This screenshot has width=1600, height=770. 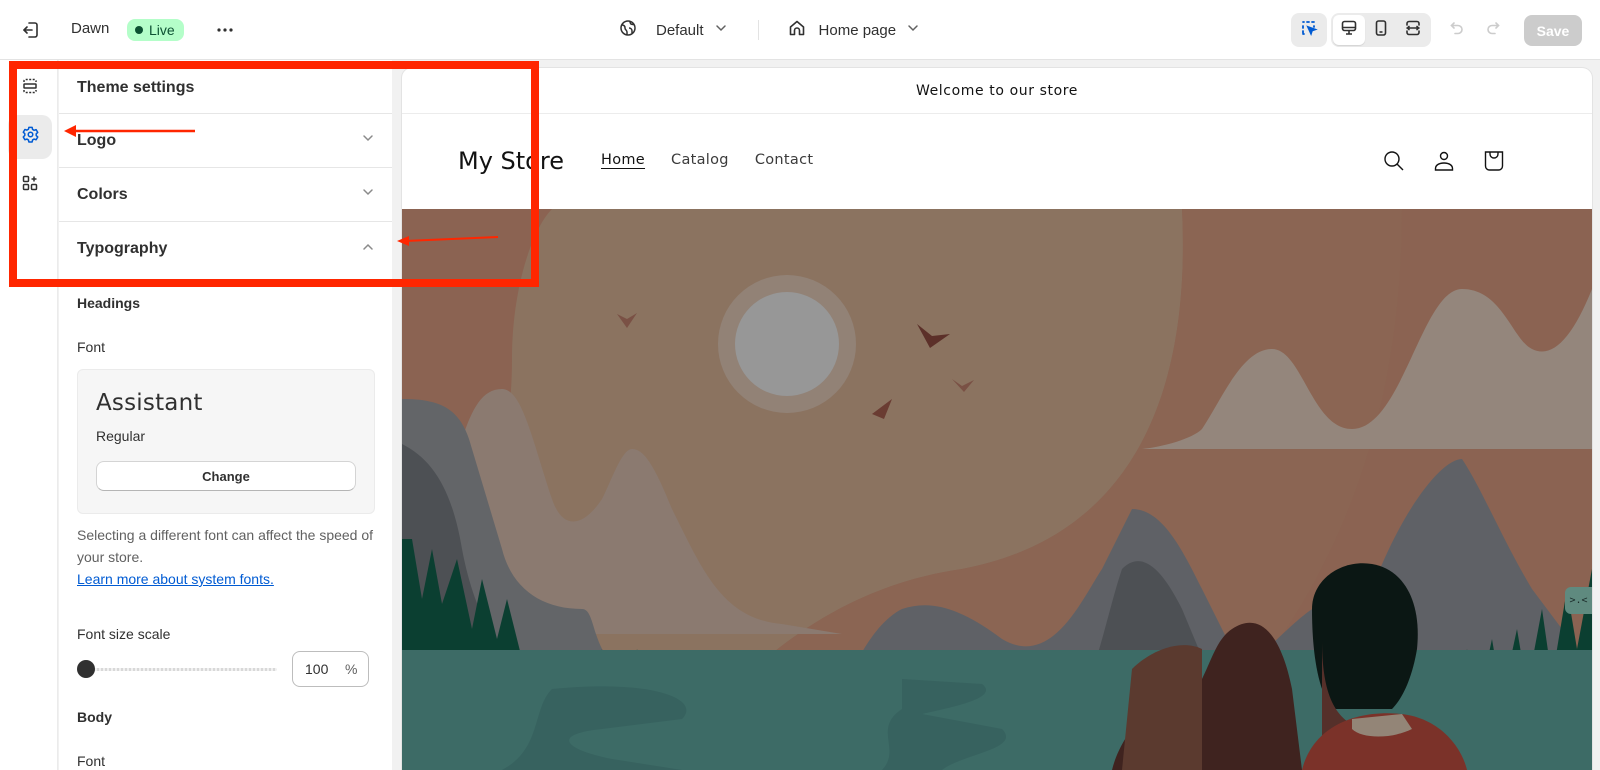 I want to click on editor-icon-rail, so click(x=29, y=415).